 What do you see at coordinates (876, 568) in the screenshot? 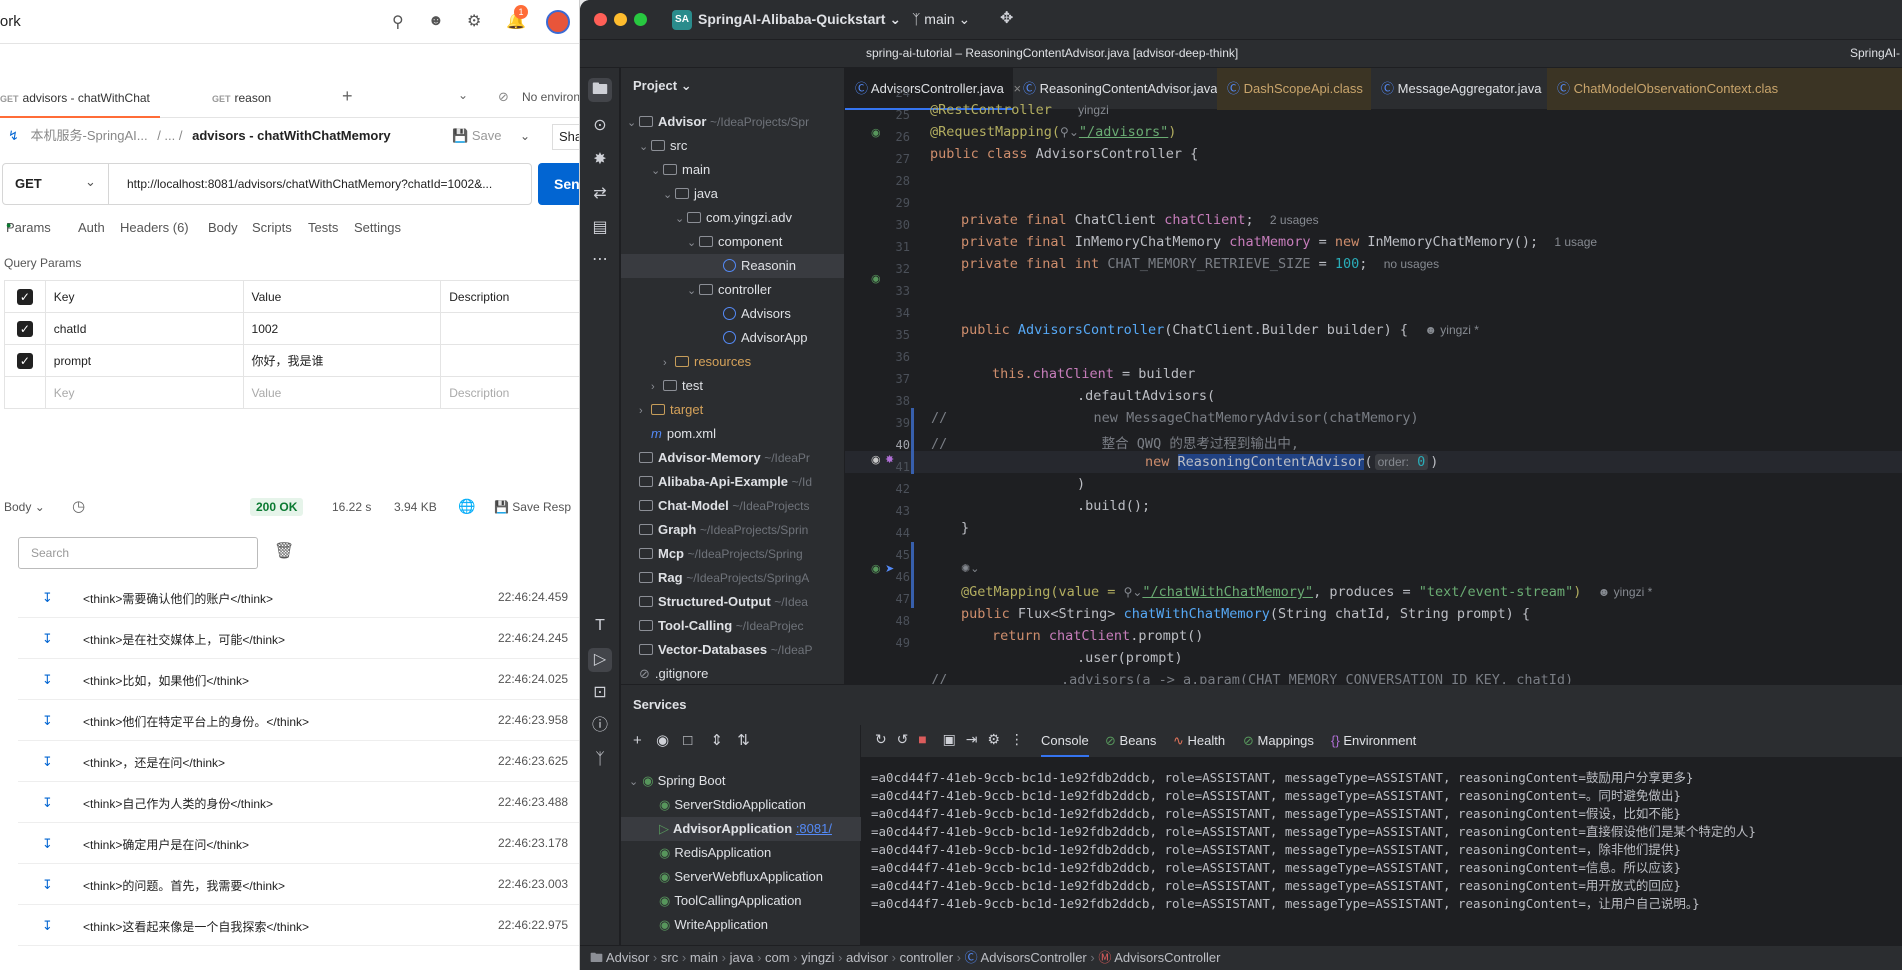
I see `endpoint-gutter-icon: ◉` at bounding box center [876, 568].